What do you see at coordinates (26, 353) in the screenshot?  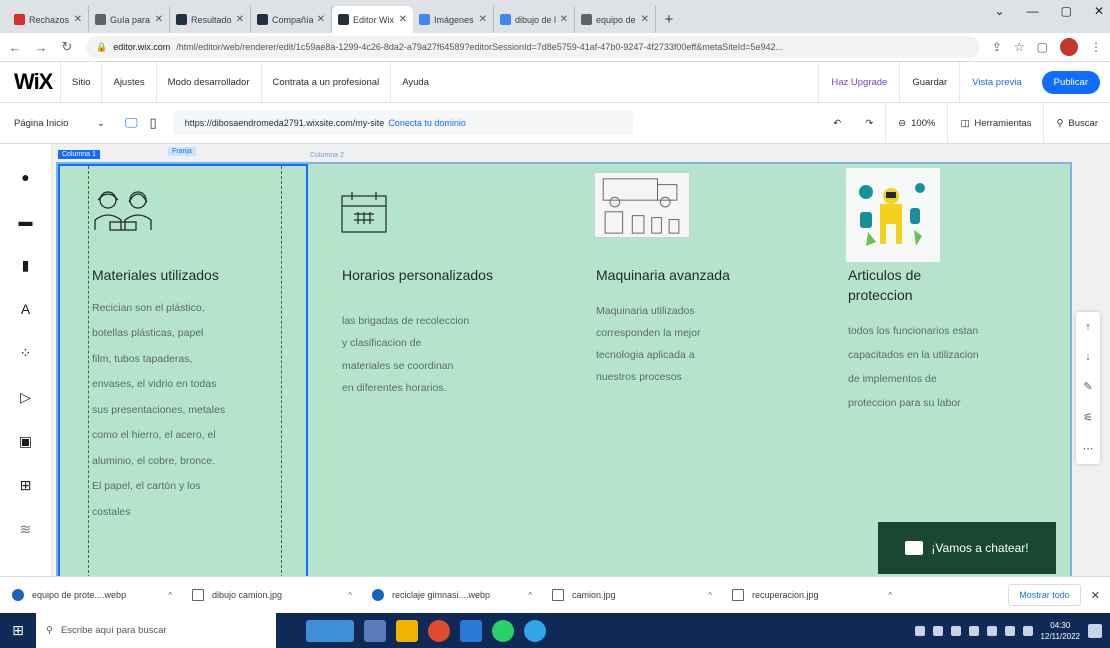 I see `add-apps-icon: ⁘` at bounding box center [26, 353].